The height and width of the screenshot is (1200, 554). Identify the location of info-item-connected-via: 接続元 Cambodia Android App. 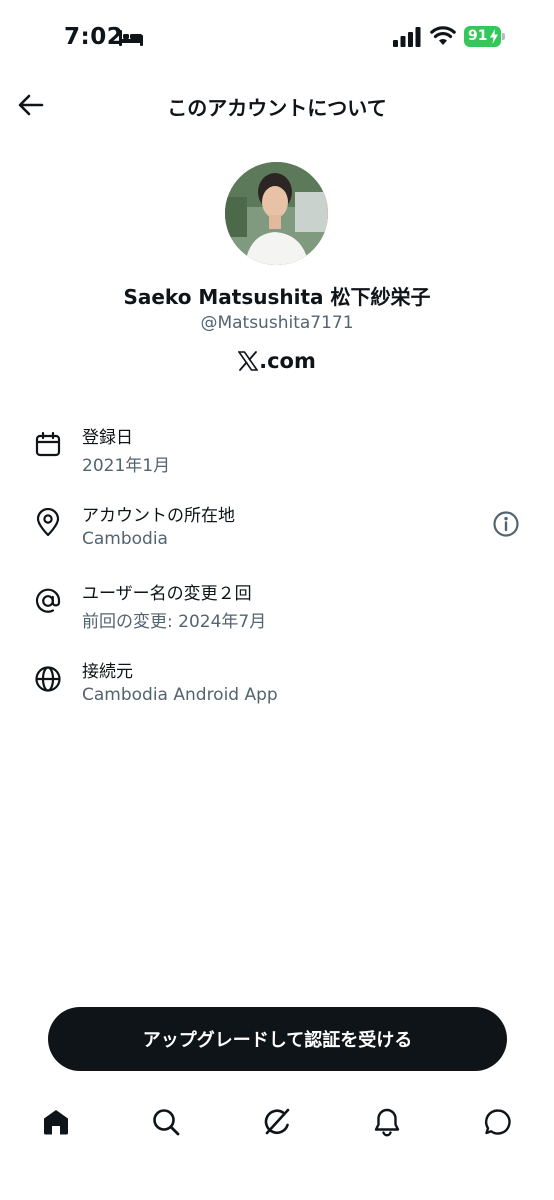
(277, 689).